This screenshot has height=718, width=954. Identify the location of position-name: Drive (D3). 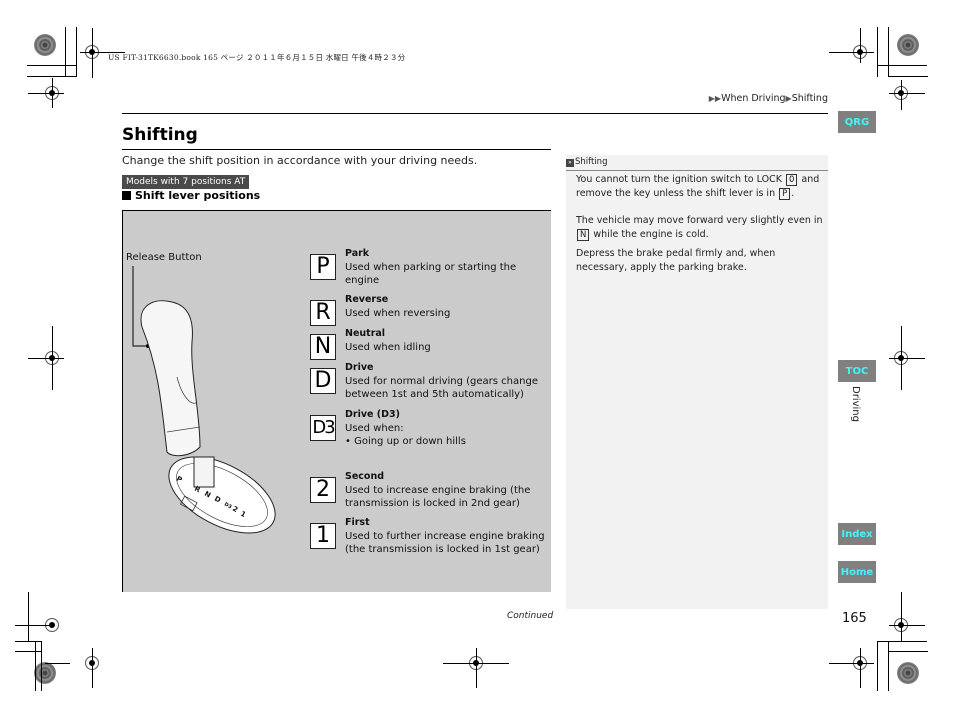
(372, 414).